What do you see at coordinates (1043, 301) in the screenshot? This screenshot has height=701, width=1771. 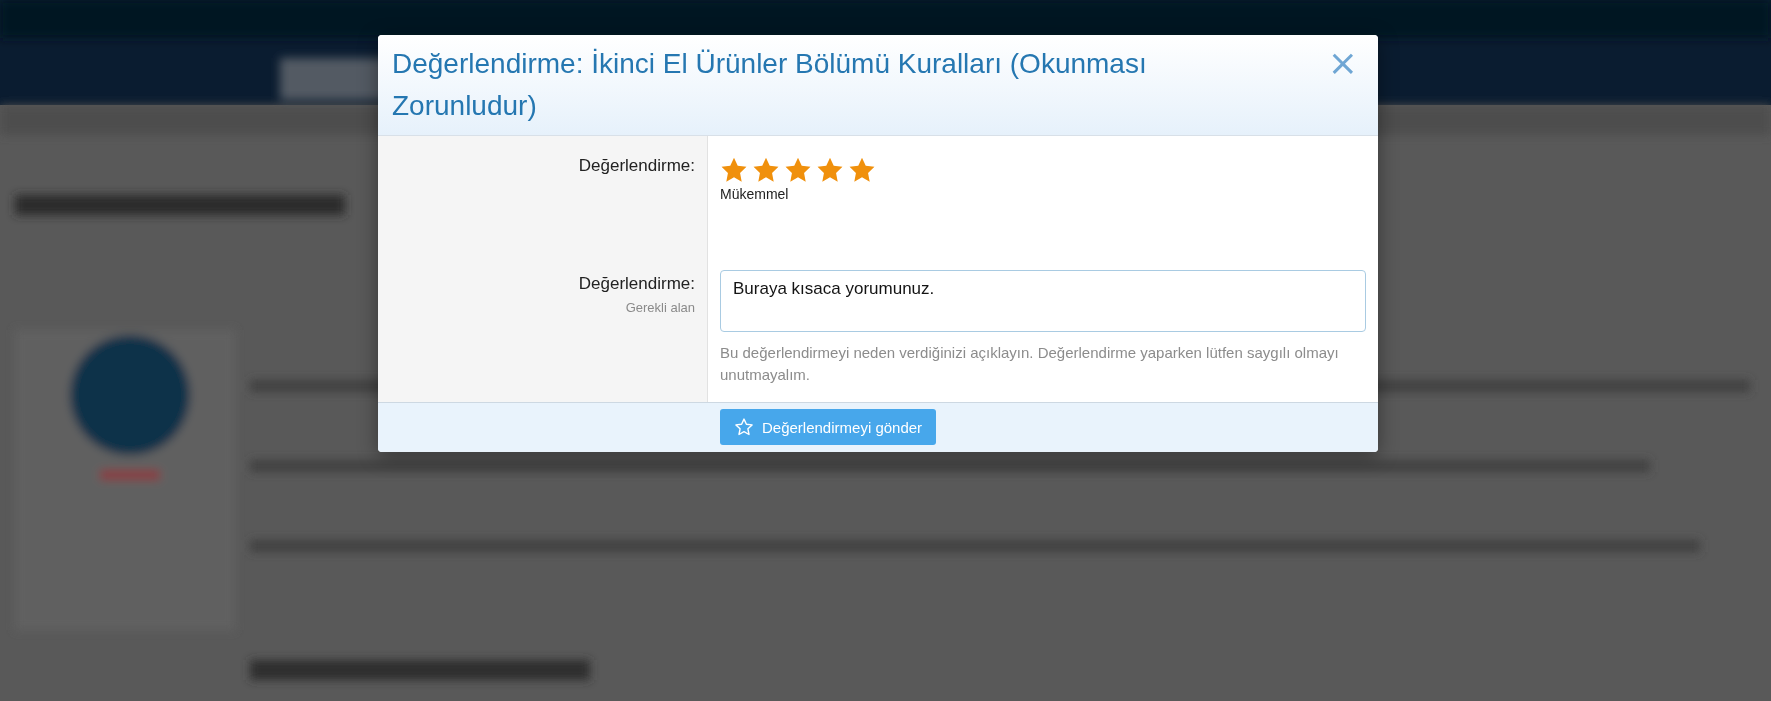 I see `review-field: Buraya kısaca yorumunuz.` at bounding box center [1043, 301].